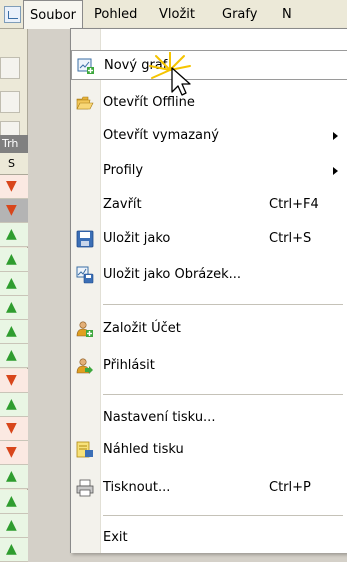 The width and height of the screenshot is (347, 562). Describe the element at coordinates (290, 487) in the screenshot. I see `menu-item-shortcut: Ctrl+P` at that location.